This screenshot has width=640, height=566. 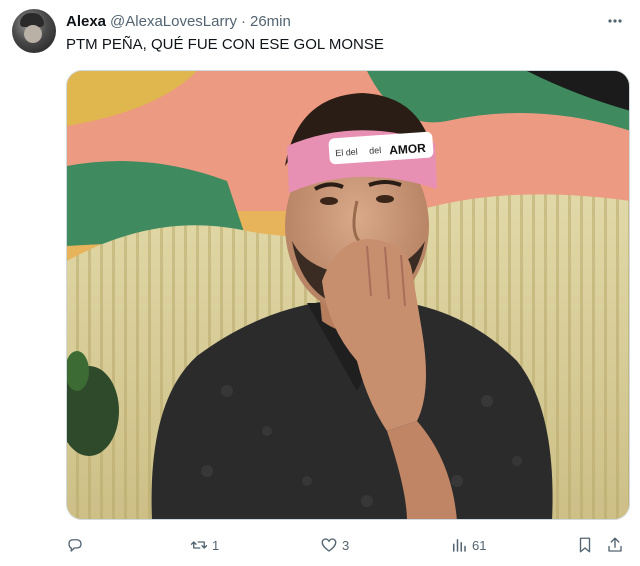 What do you see at coordinates (199, 545) in the screenshot?
I see `retweet-icon` at bounding box center [199, 545].